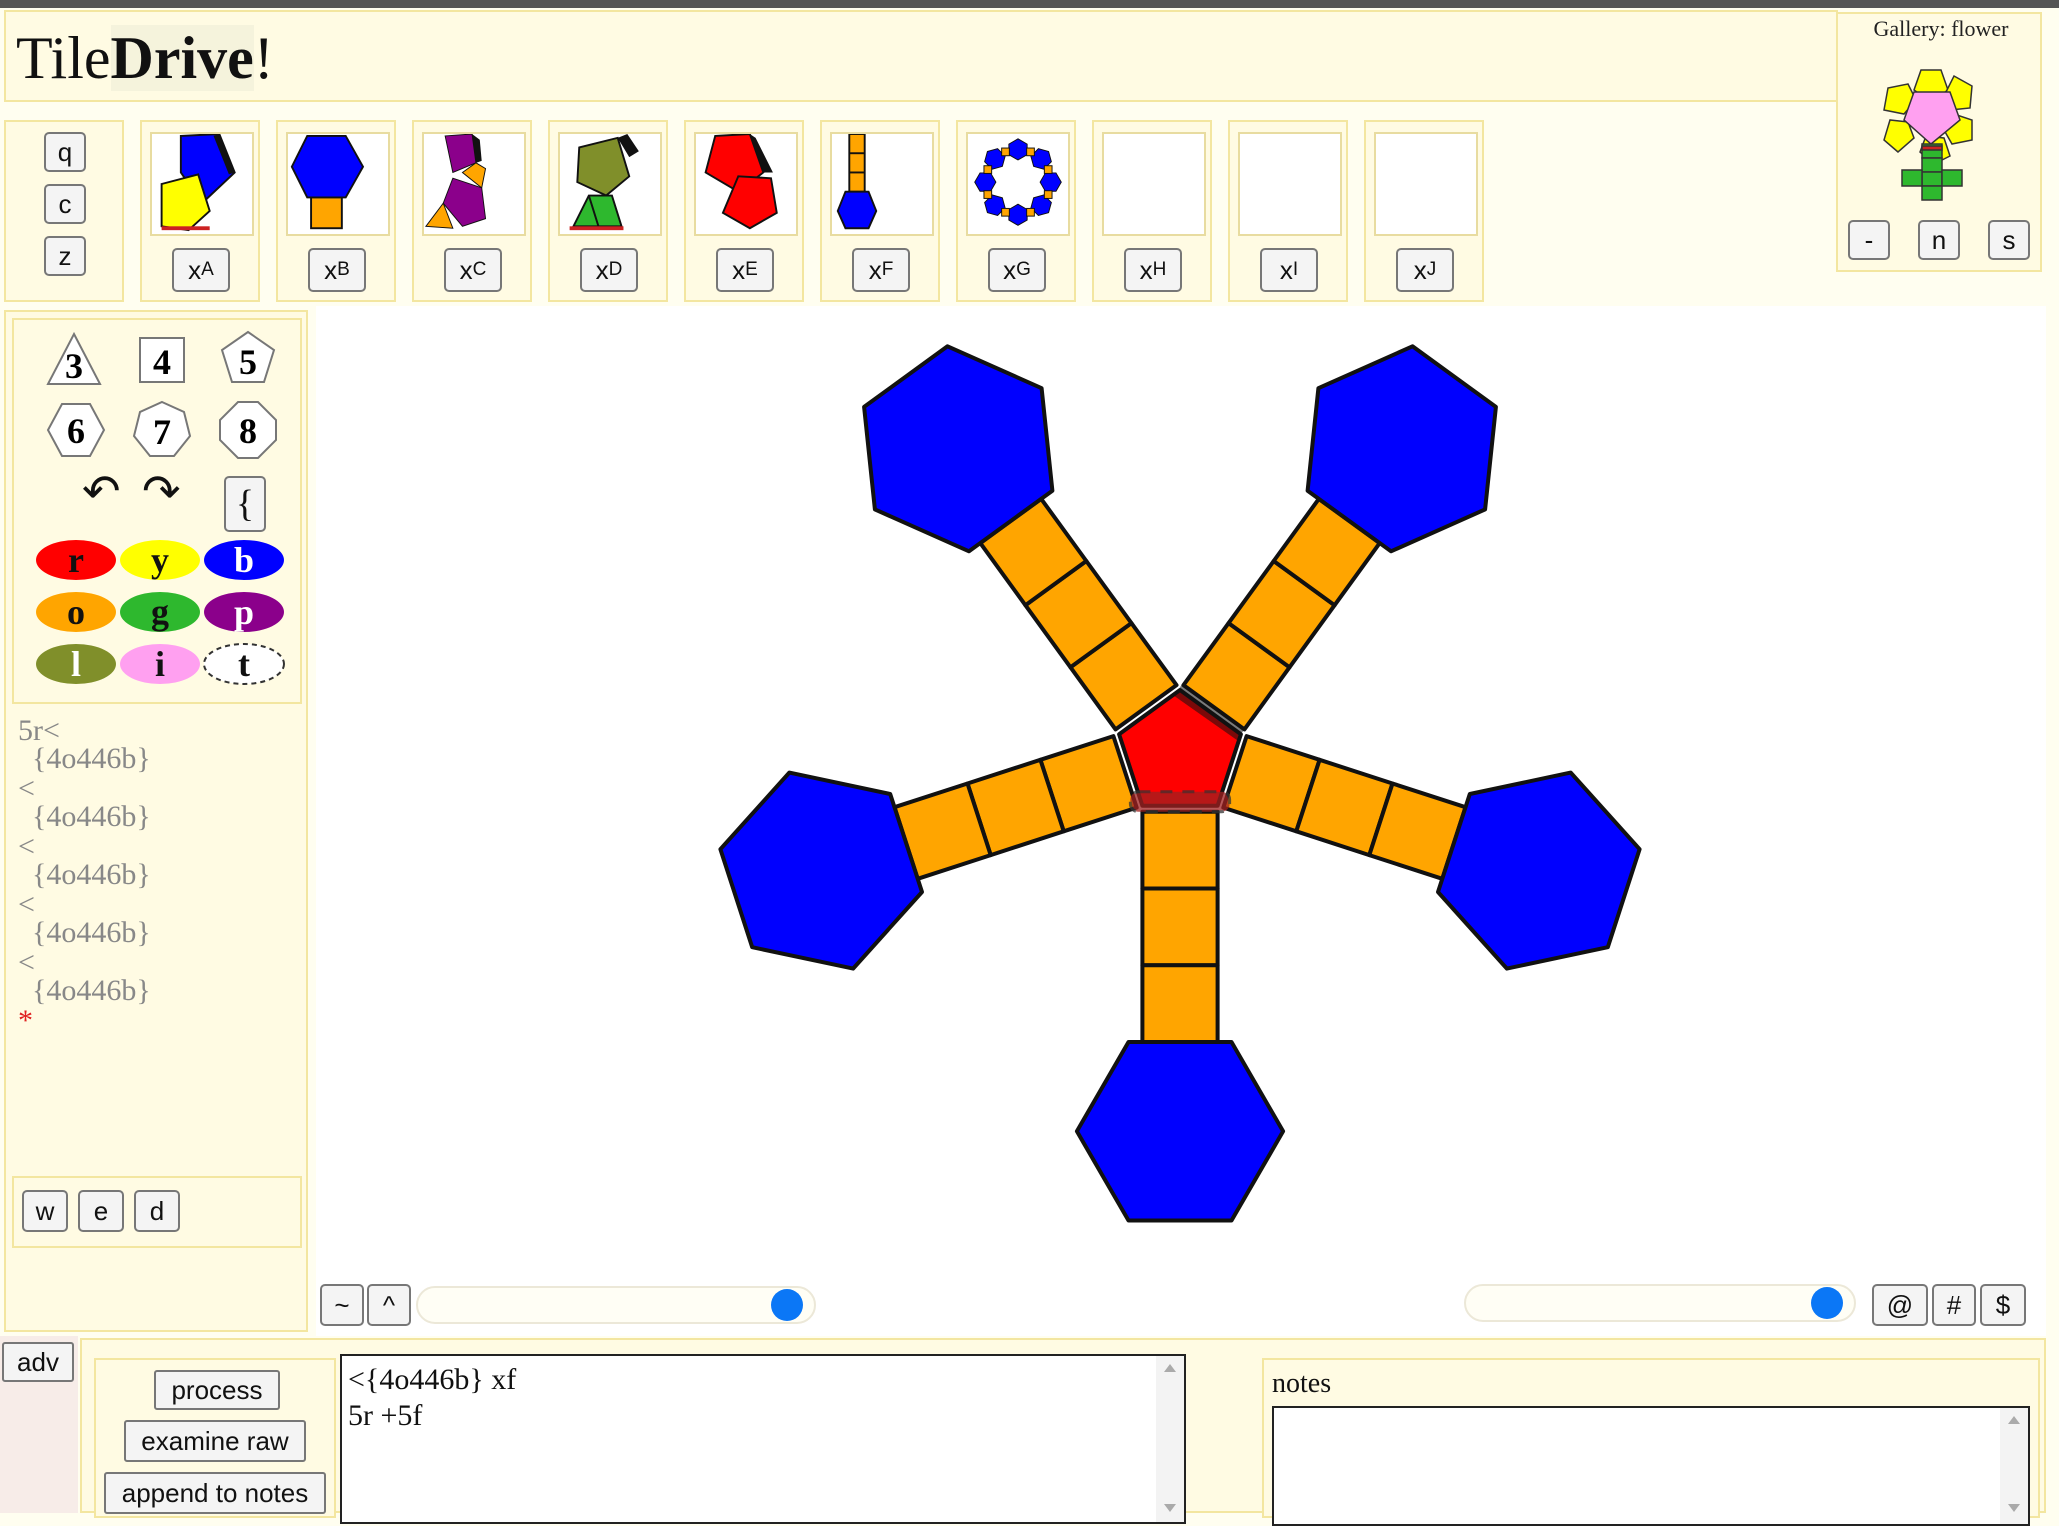  I want to click on slot-g-button: xG, so click(1017, 270).